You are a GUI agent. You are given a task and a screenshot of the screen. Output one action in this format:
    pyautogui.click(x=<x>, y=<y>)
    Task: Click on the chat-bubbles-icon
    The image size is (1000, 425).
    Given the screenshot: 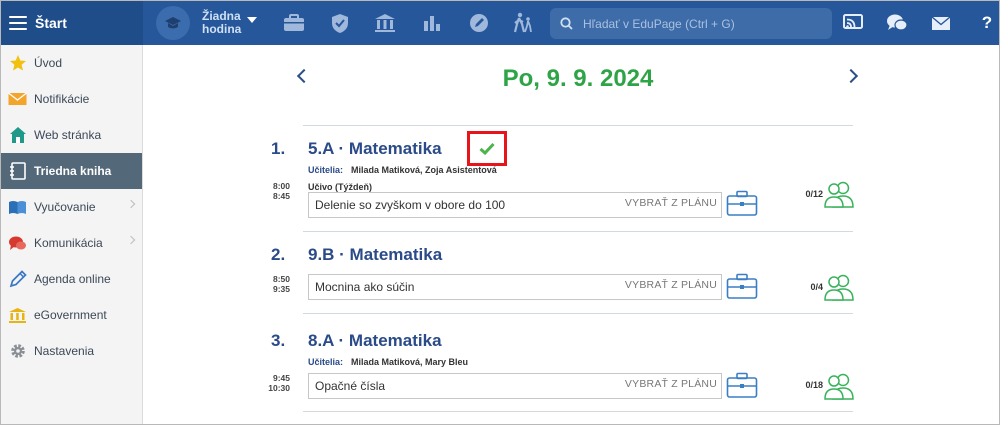 What is the action you would take?
    pyautogui.click(x=897, y=23)
    